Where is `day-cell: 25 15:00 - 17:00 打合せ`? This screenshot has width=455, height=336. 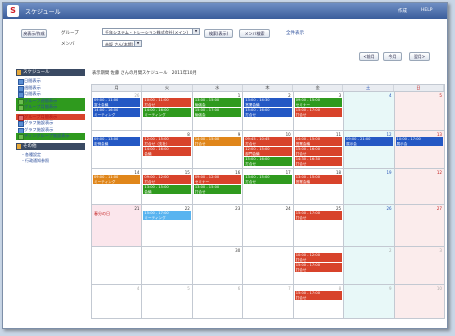 day-cell: 25 15:00 - 17:00 打合せ is located at coordinates (319, 226).